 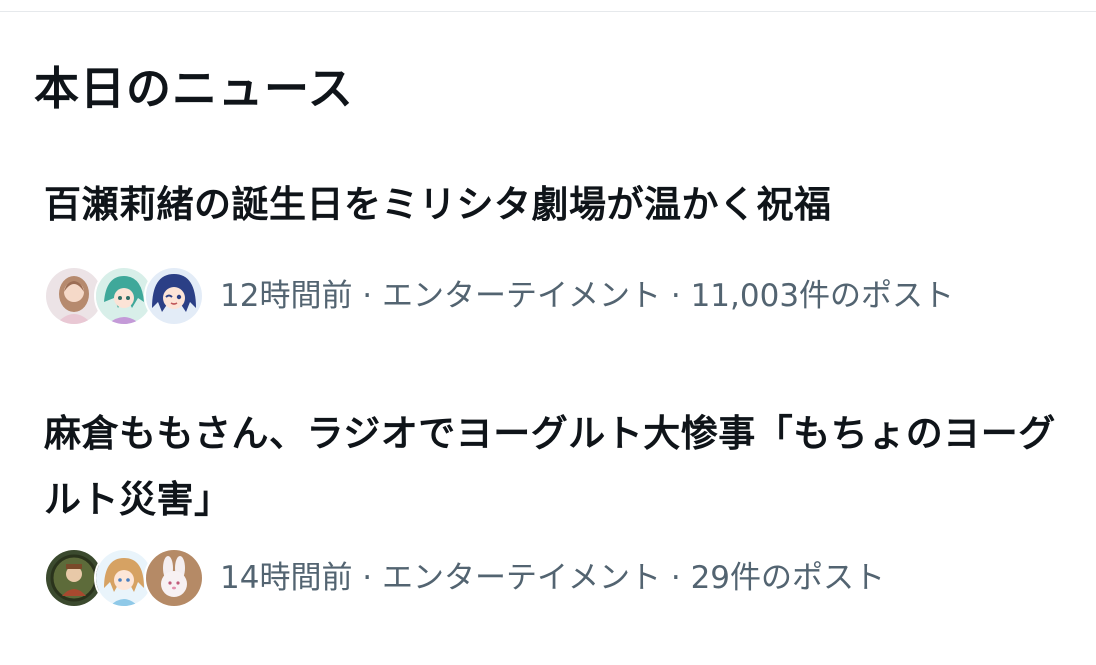 What do you see at coordinates (554, 205) in the screenshot?
I see `news-headline: 百瀬莉緒の誕生日をミリシタ劇場が温かく祝福` at bounding box center [554, 205].